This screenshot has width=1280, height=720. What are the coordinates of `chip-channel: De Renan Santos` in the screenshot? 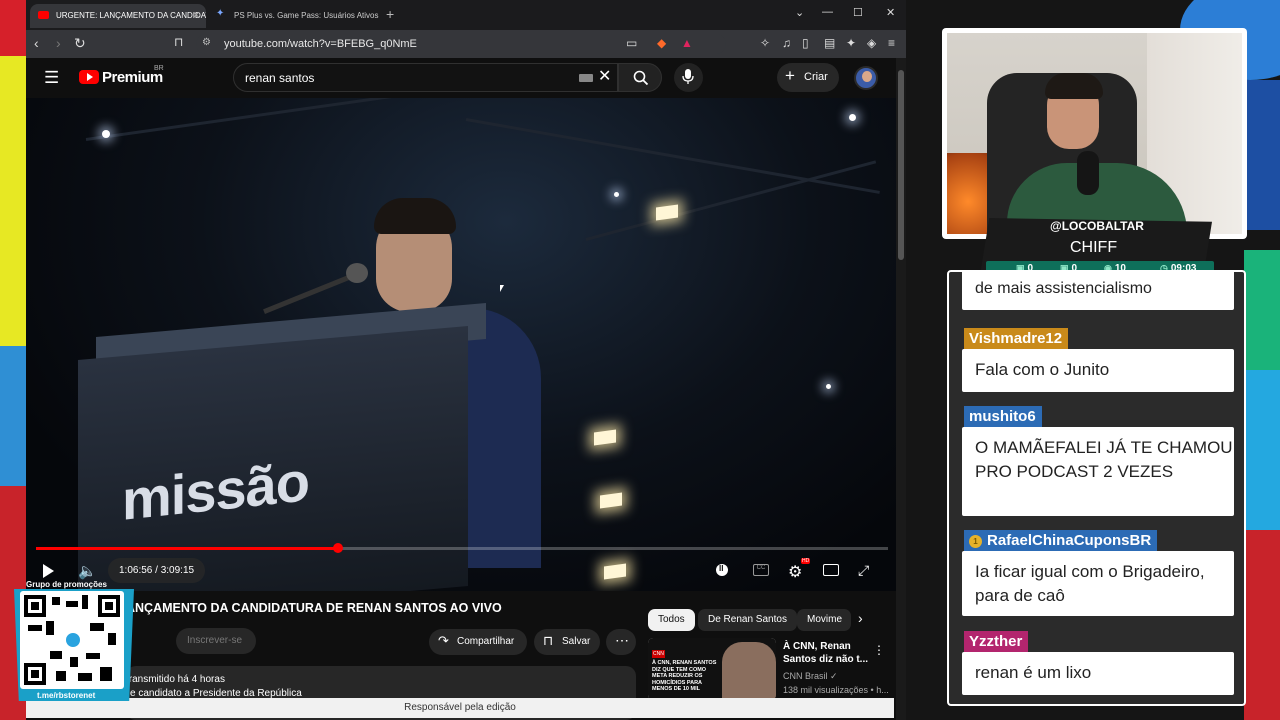 It's located at (747, 620).